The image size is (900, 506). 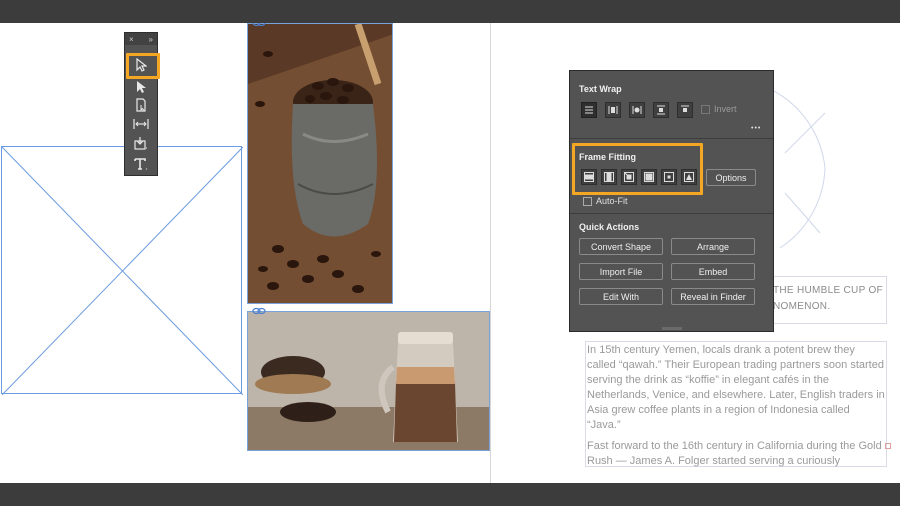 I want to click on content-collector-icon, so click(x=140, y=143).